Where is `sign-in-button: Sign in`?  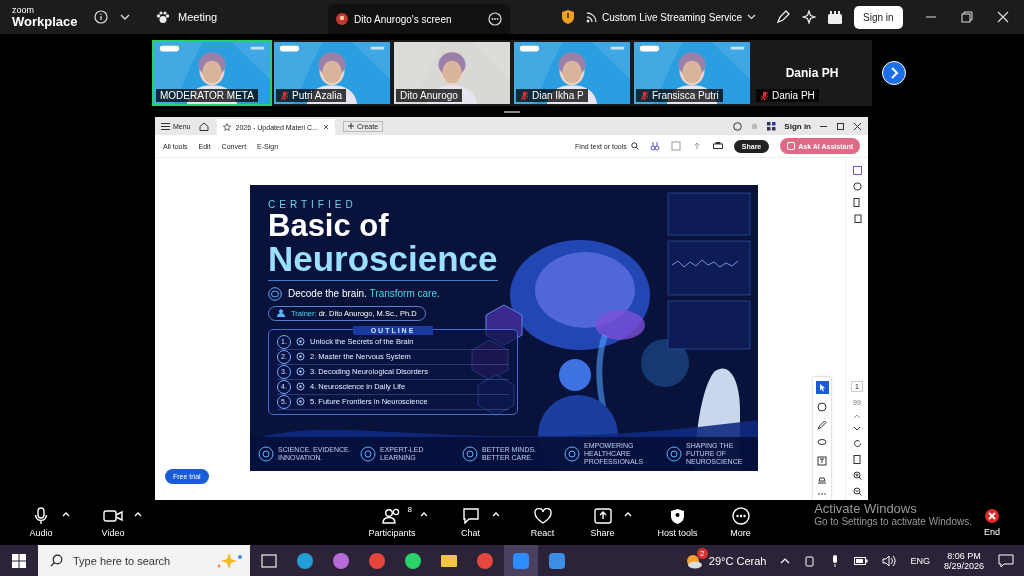
sign-in-button: Sign in is located at coordinates (878, 17).